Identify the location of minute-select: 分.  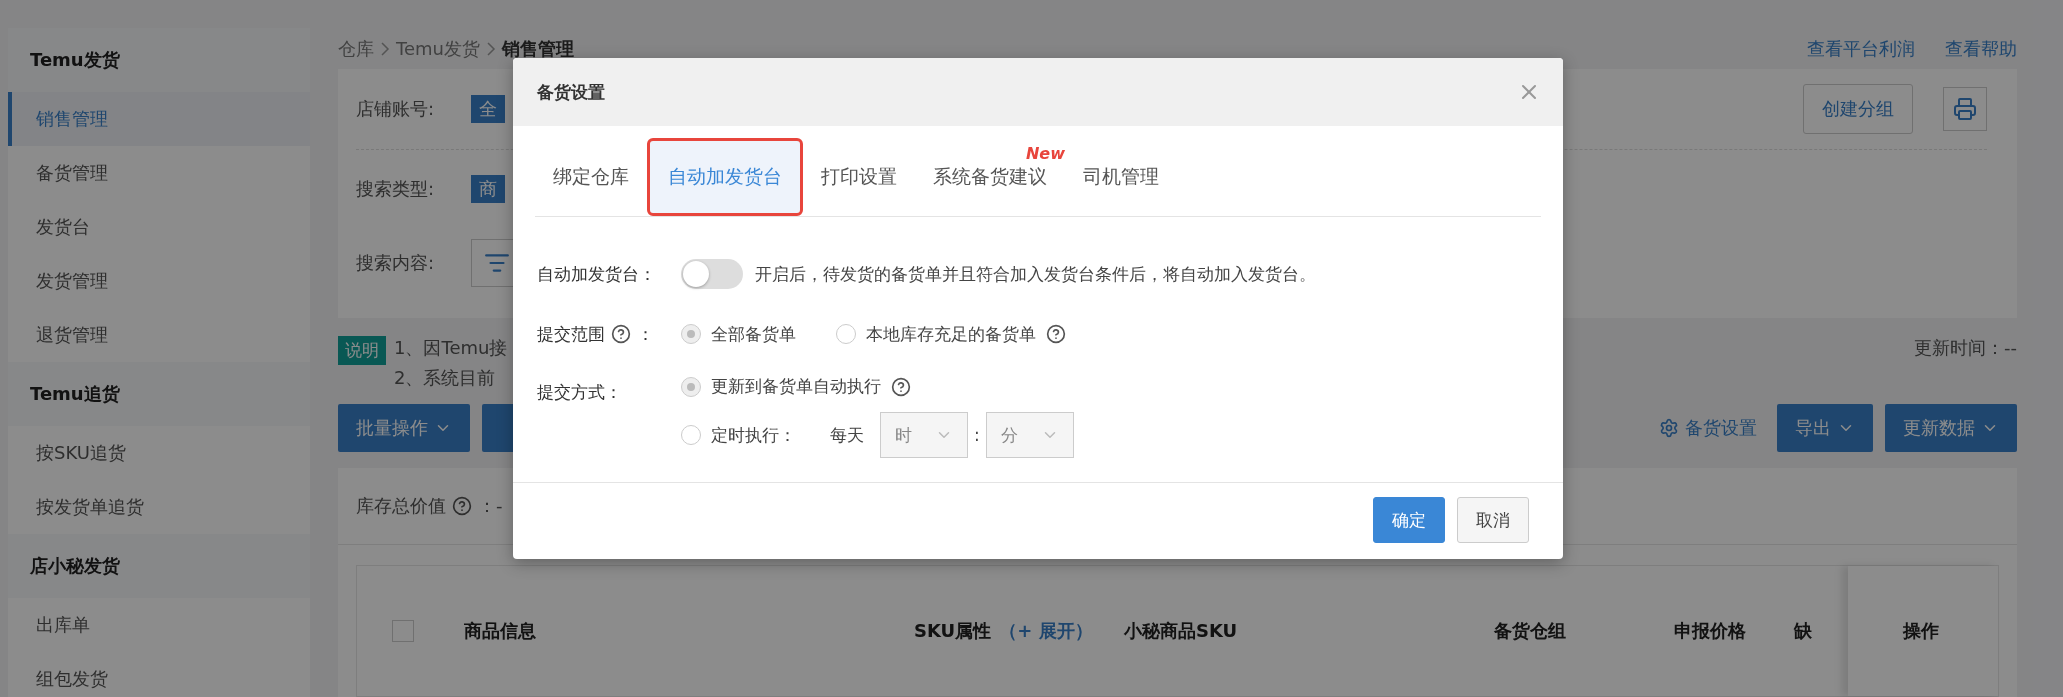
(1029, 435).